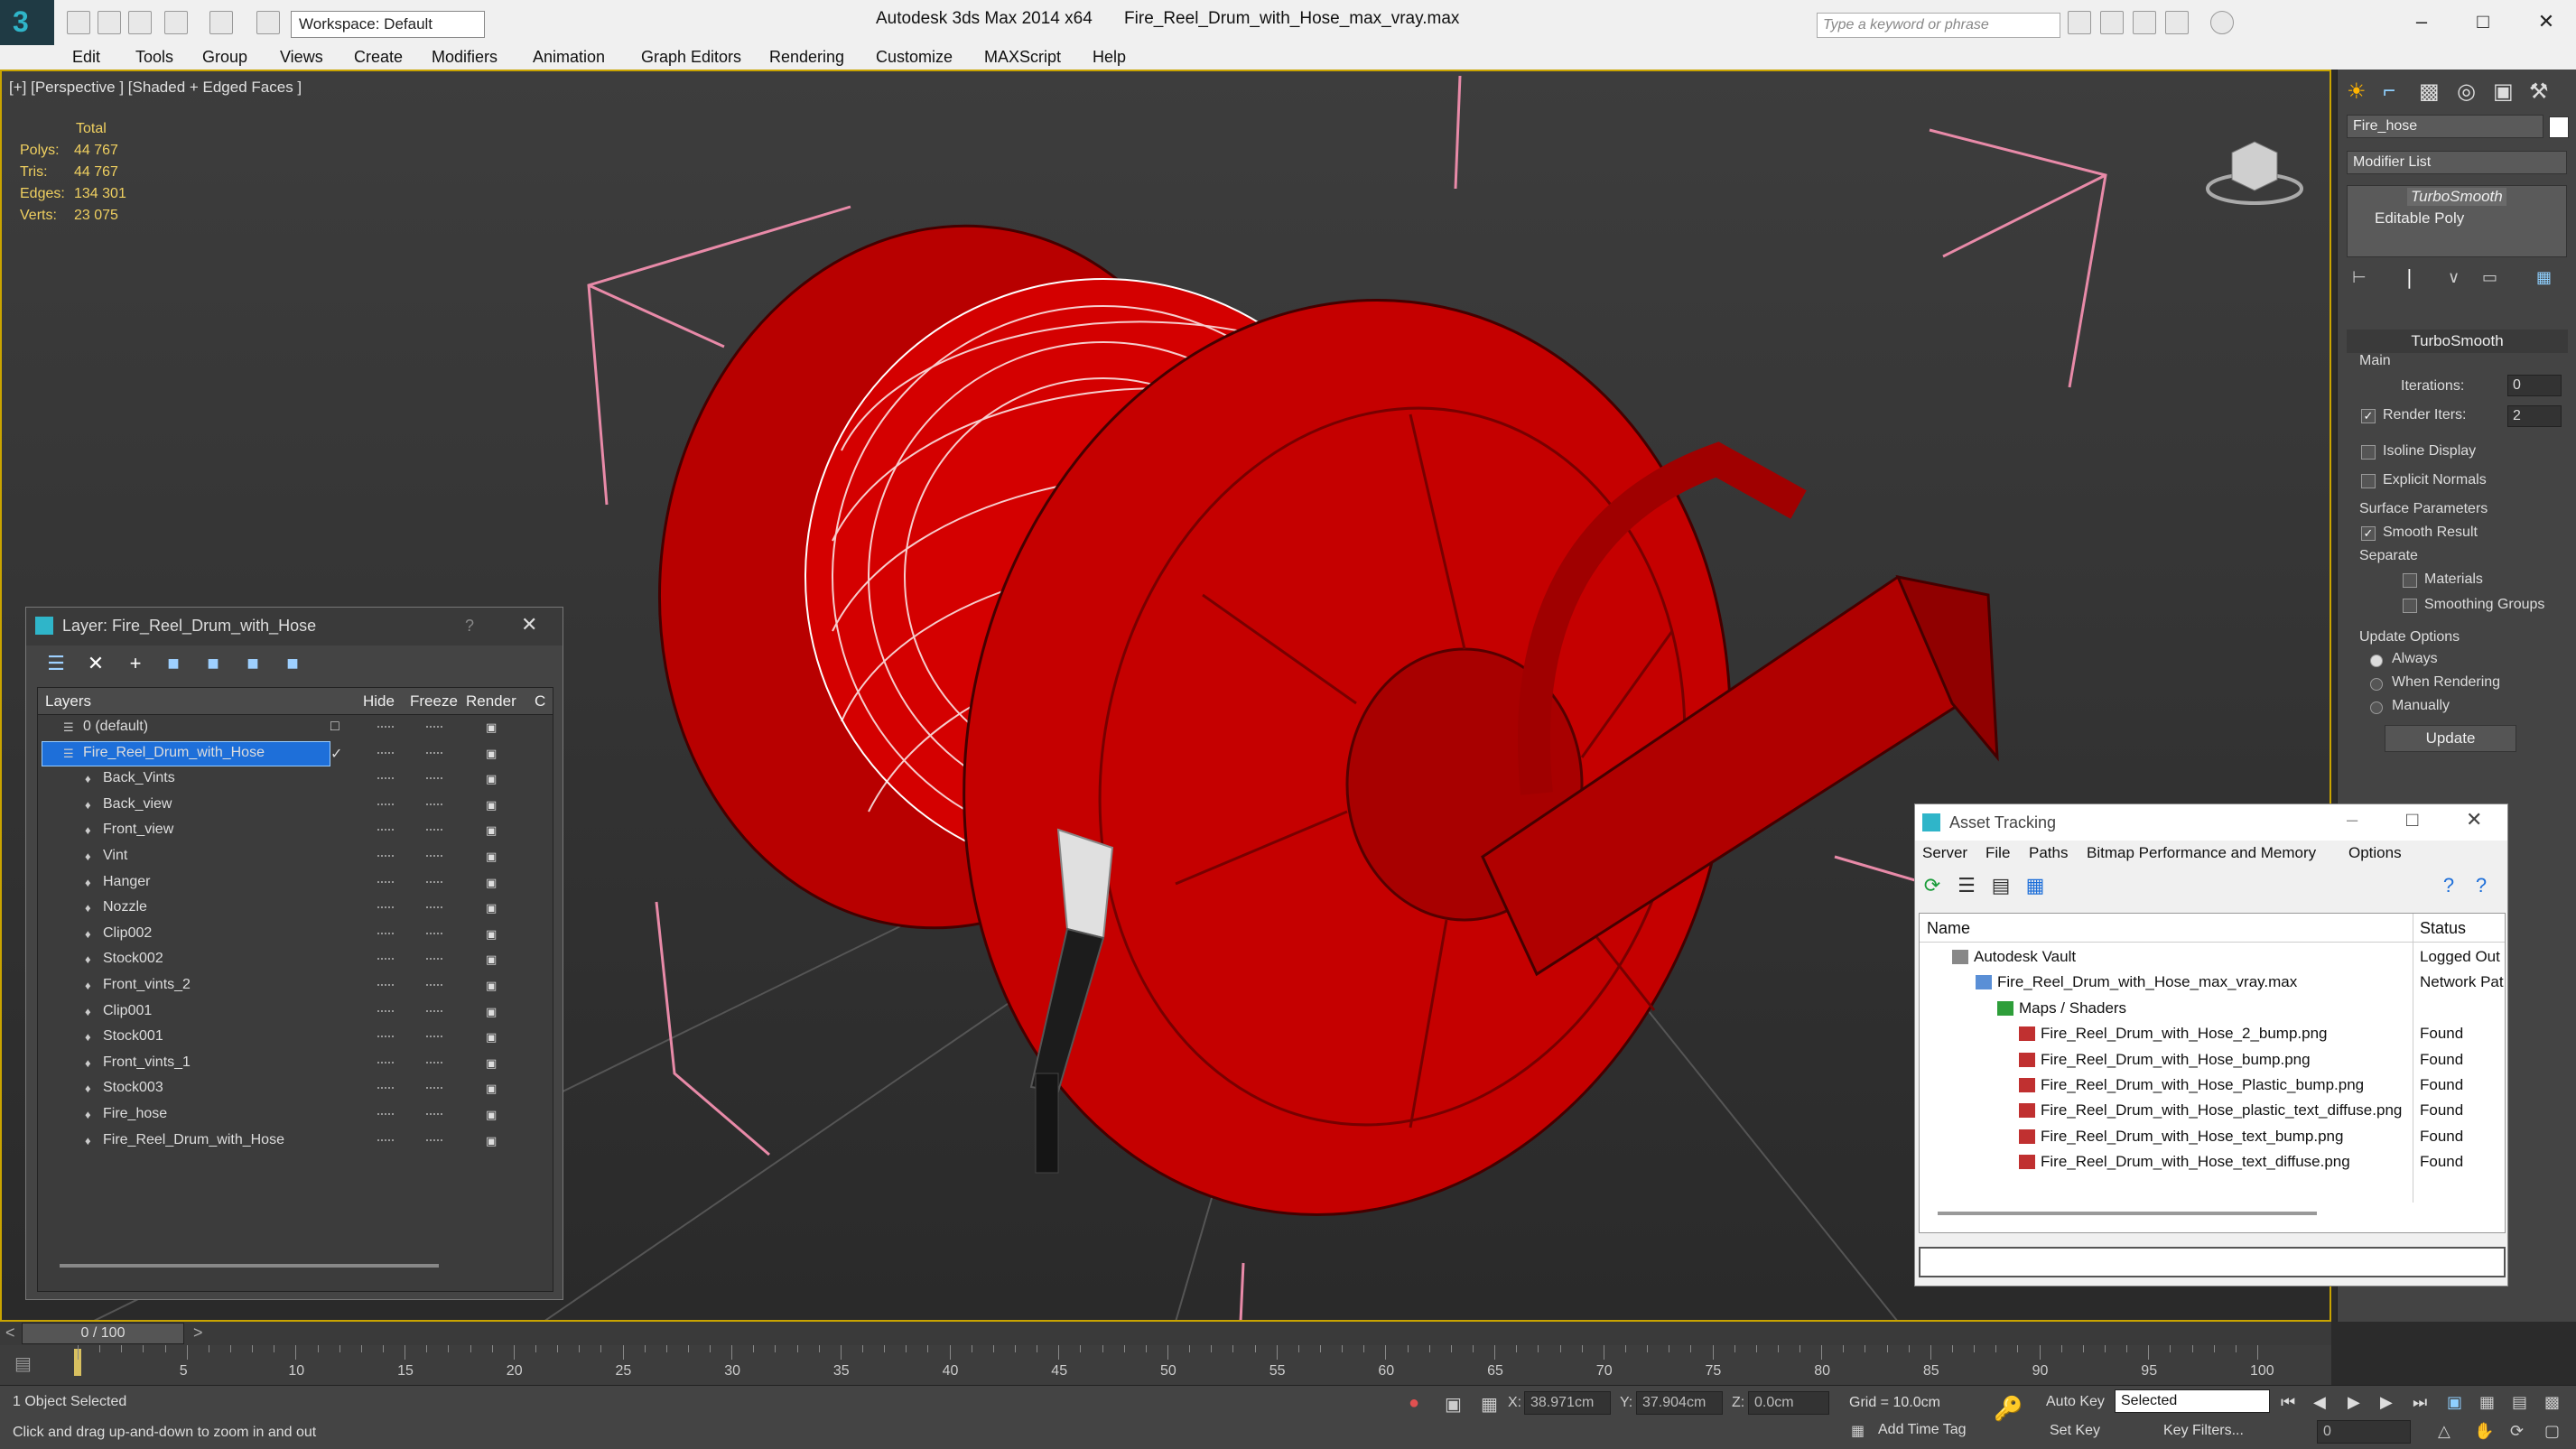 The height and width of the screenshot is (1449, 2576). What do you see at coordinates (295, 959) in the screenshot?
I see `layer-row: ♦ Stock002 ▣` at bounding box center [295, 959].